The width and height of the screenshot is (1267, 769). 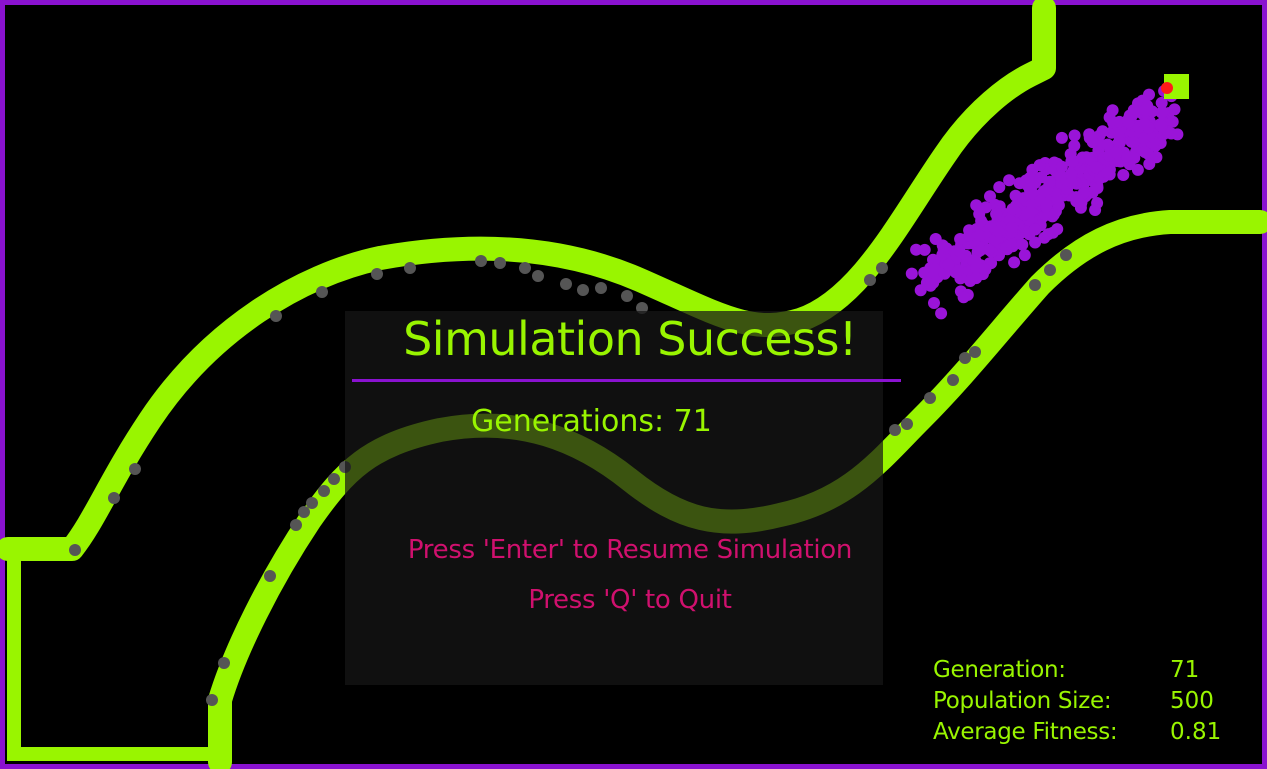 I want to click on stat-row-population-size: Population Size: 500, so click(x=1083, y=701).